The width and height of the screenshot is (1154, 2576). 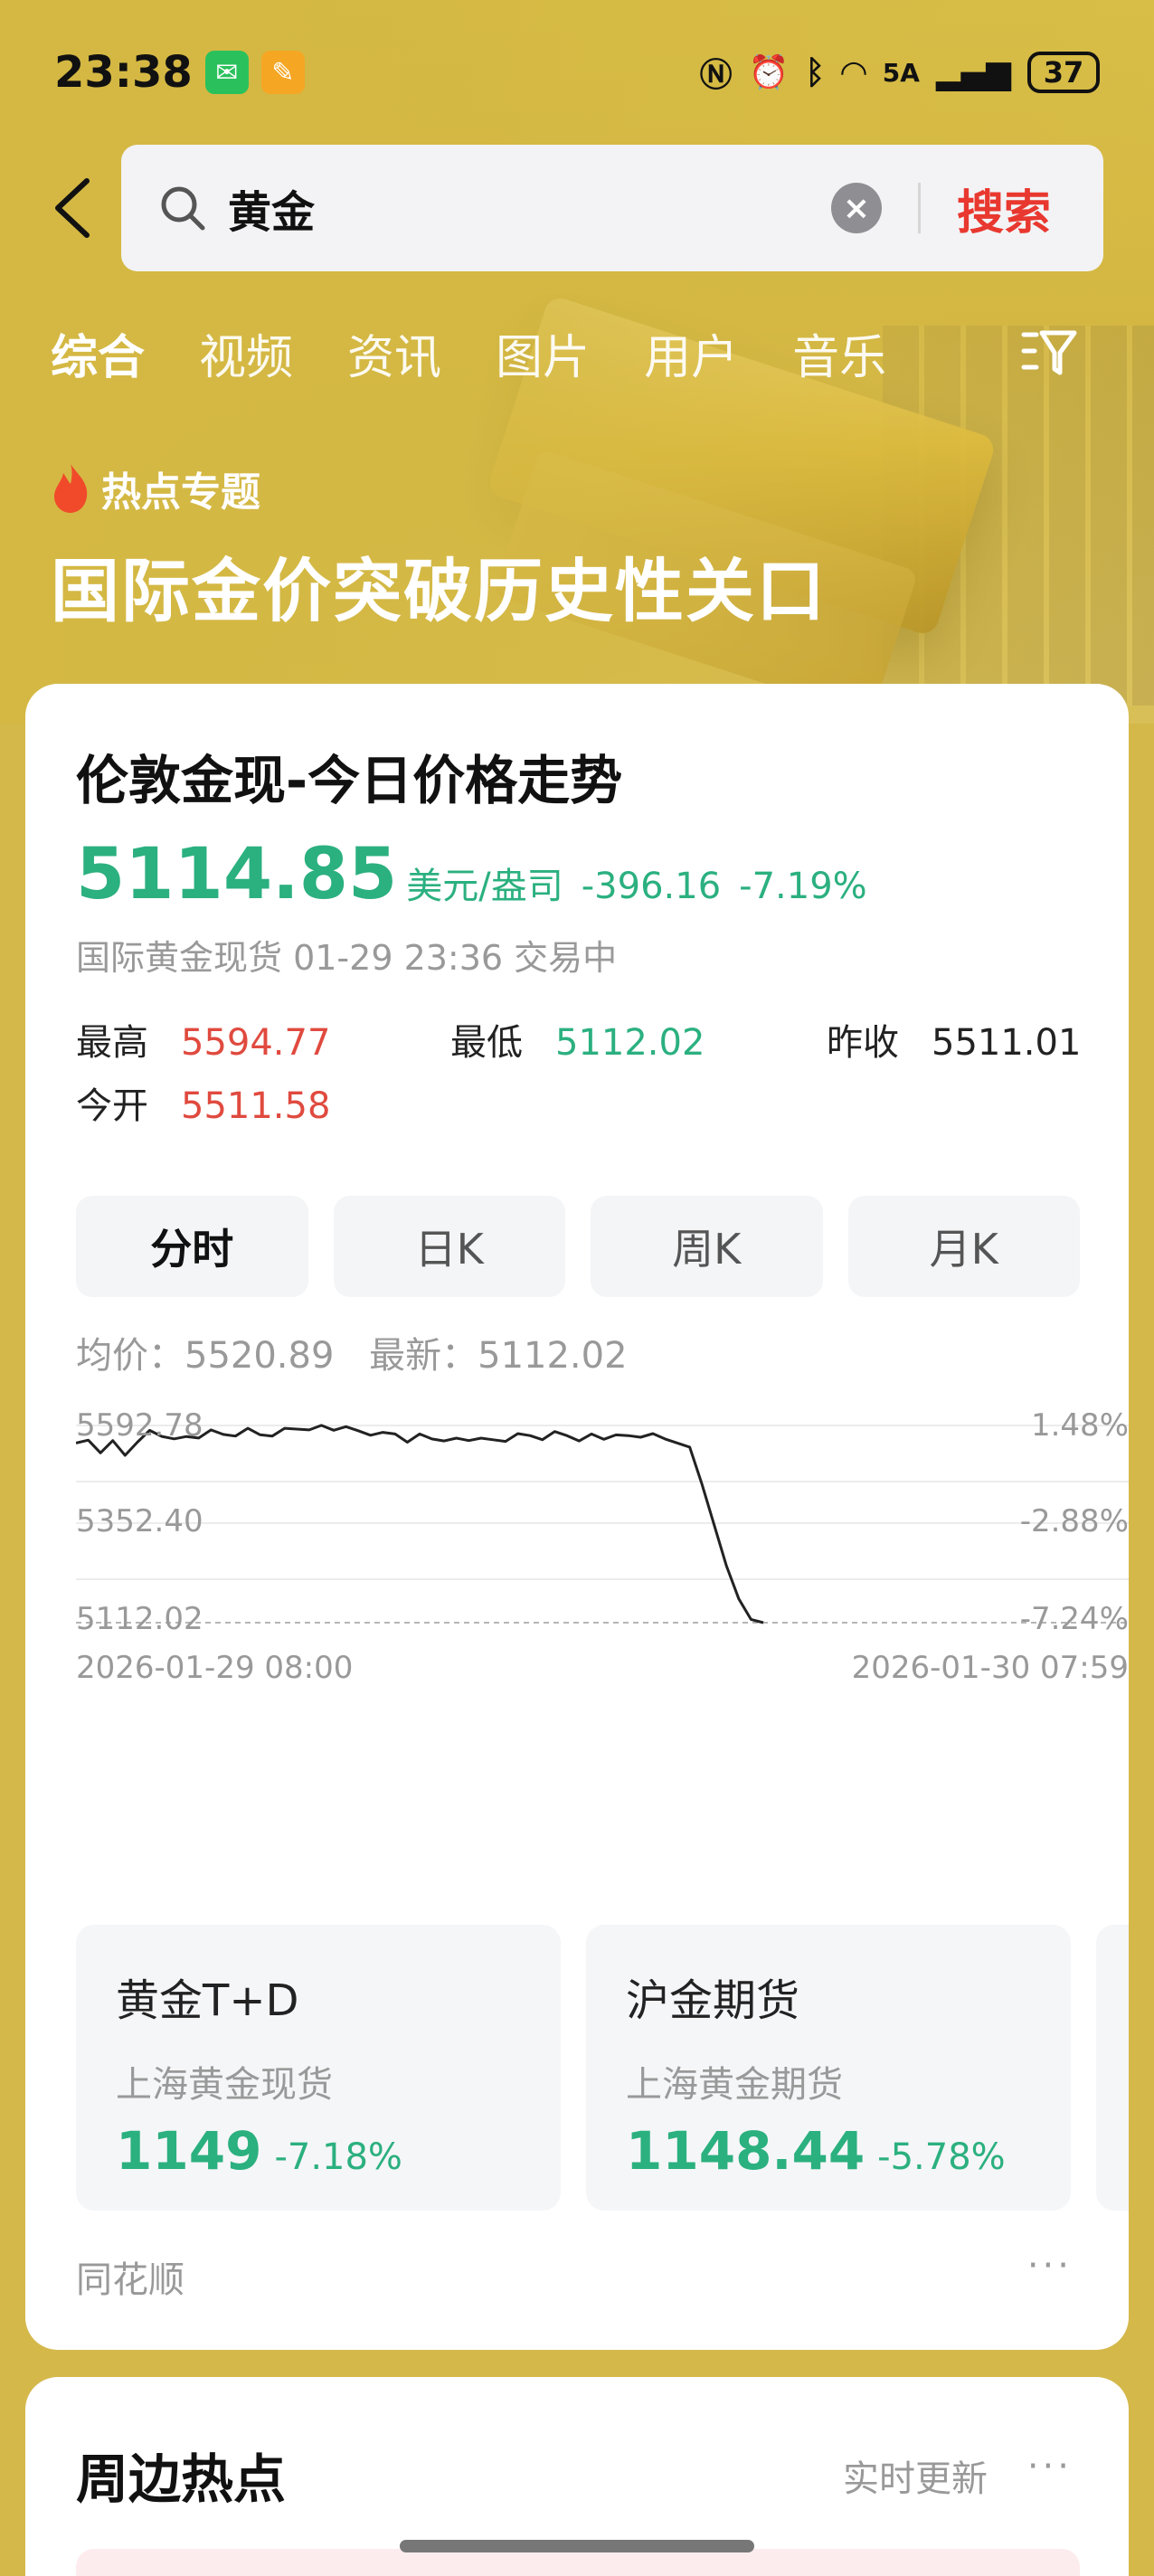 I want to click on status-time: 23:38, so click(x=123, y=72).